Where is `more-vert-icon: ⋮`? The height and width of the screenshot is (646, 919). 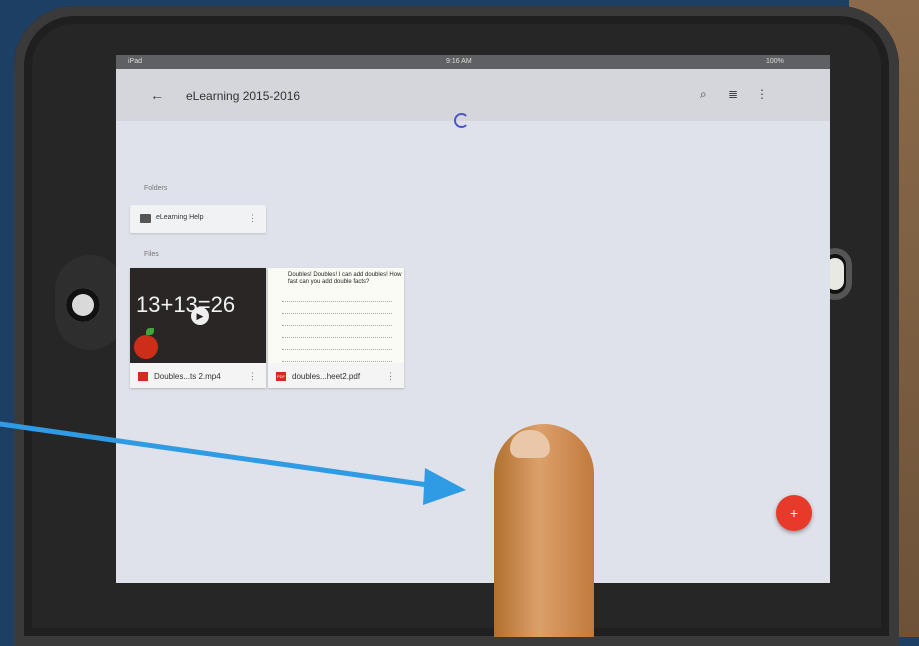
more-vert-icon: ⋮ is located at coordinates (762, 94).